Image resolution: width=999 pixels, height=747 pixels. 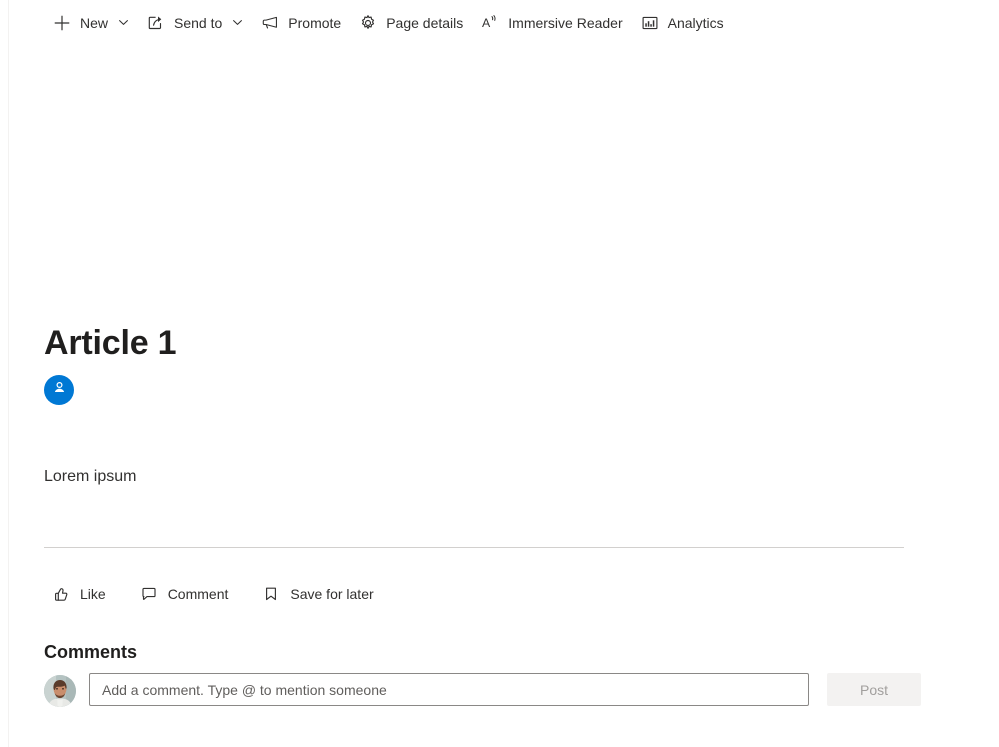 What do you see at coordinates (91, 651) in the screenshot?
I see `comments-heading: Comments` at bounding box center [91, 651].